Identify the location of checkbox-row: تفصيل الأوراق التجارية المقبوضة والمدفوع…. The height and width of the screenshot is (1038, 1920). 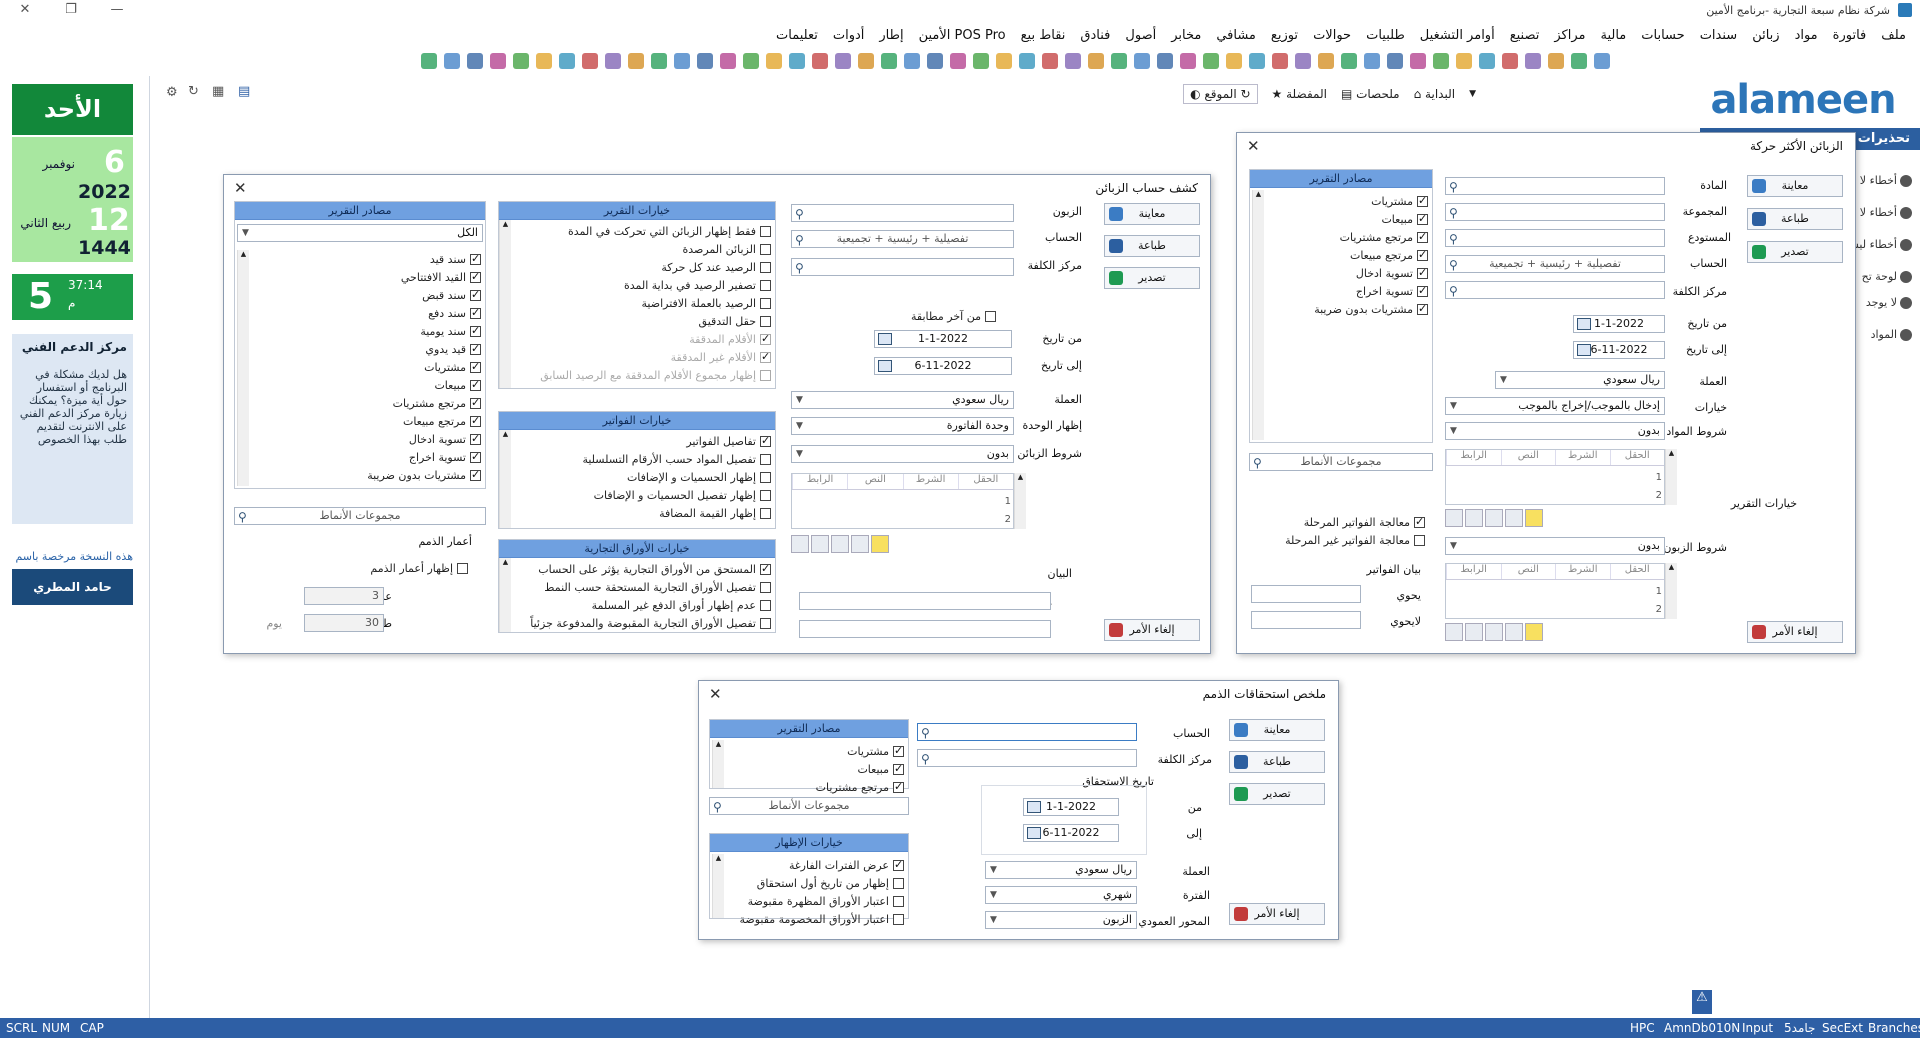
(650, 623).